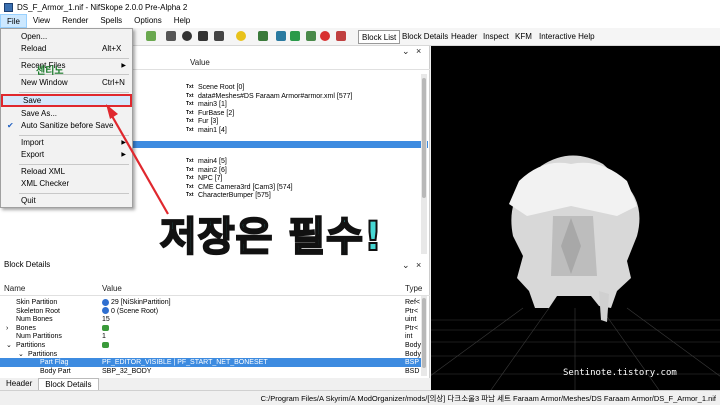  Describe the element at coordinates (496, 37) in the screenshot. I see `inspect-button: Inspect` at that location.